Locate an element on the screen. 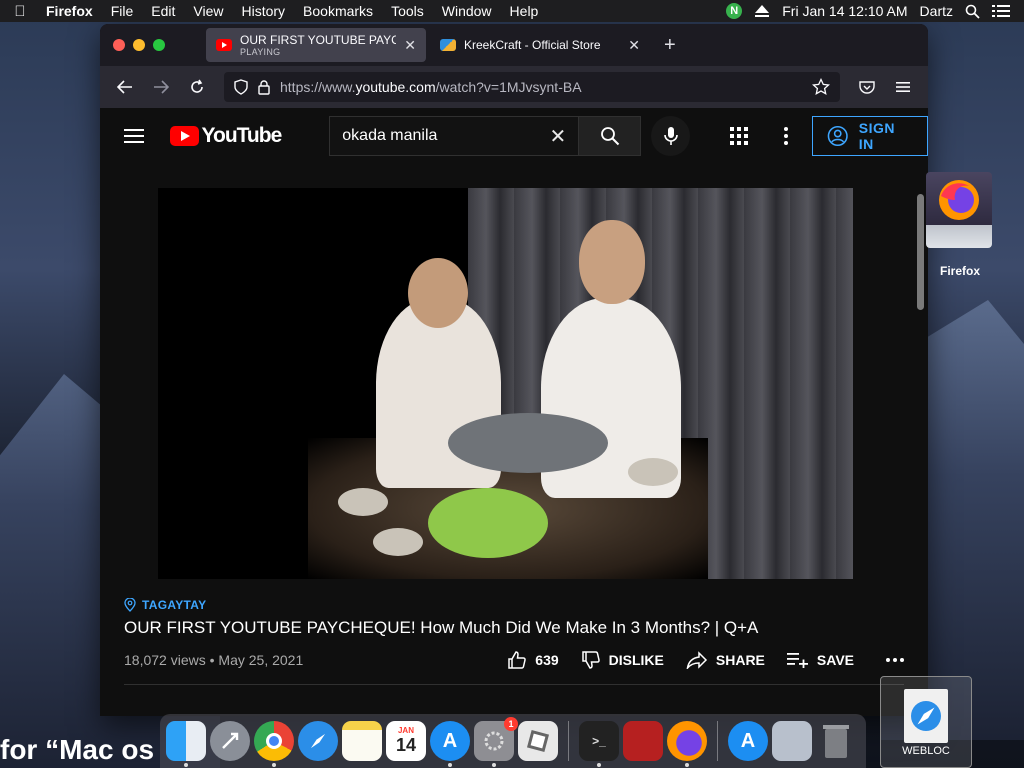 This screenshot has height=768, width=1024. menubar-user: Dartz is located at coordinates (936, 11).